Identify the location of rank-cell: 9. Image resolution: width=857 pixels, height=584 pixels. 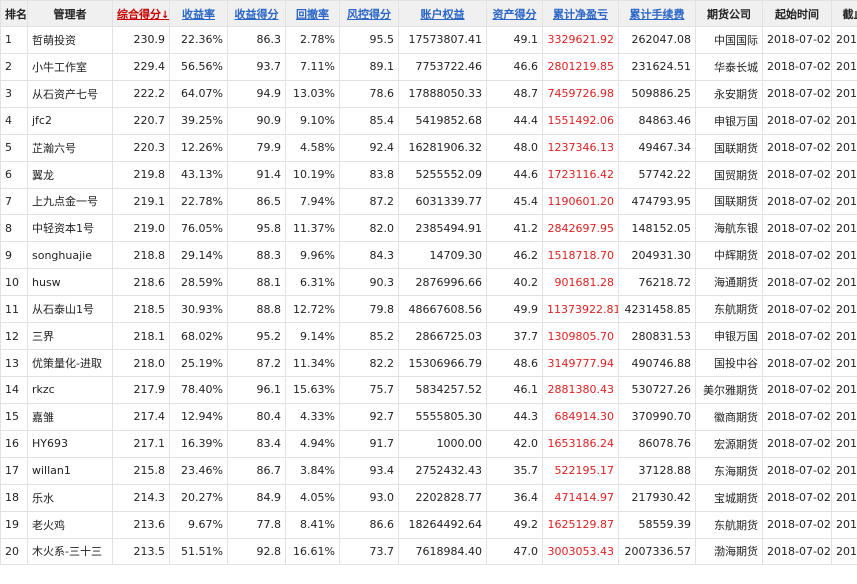
(14, 255).